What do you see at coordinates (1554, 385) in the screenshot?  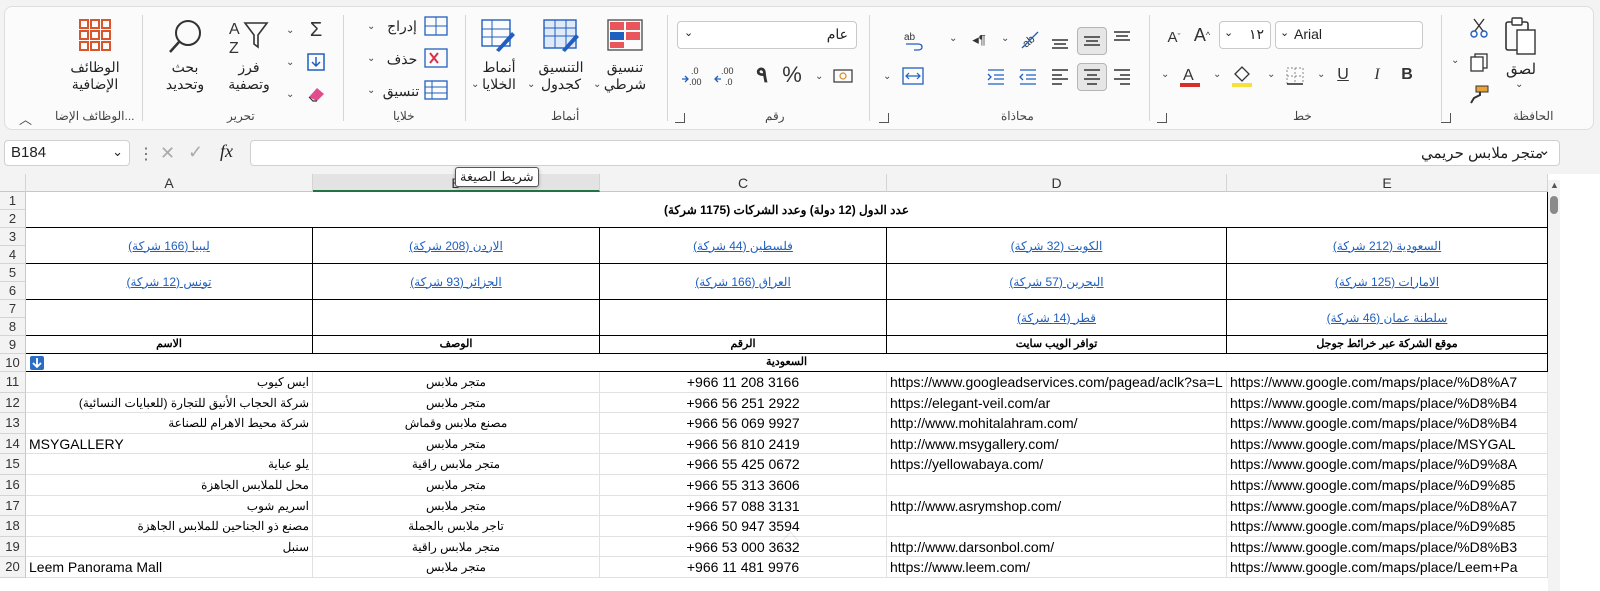 I see `vertical-scrollbar` at bounding box center [1554, 385].